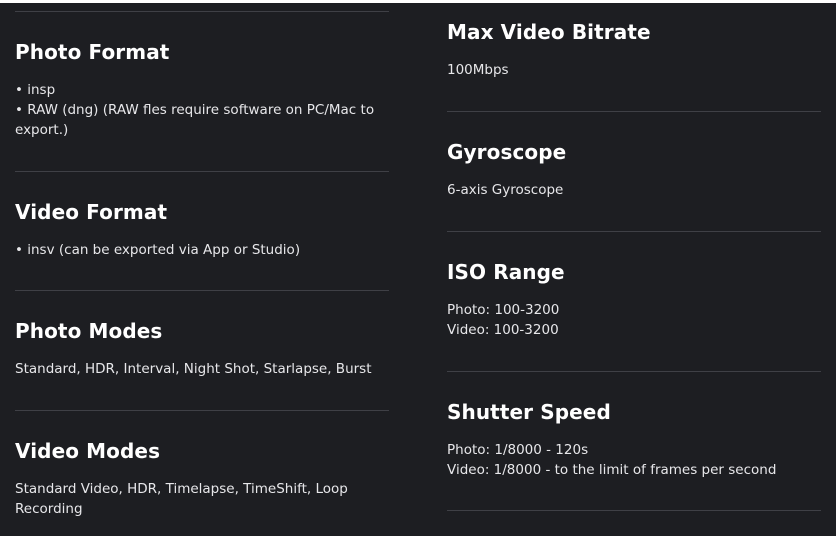  What do you see at coordinates (549, 32) in the screenshot?
I see `spec-title: Max Video Bitrate` at bounding box center [549, 32].